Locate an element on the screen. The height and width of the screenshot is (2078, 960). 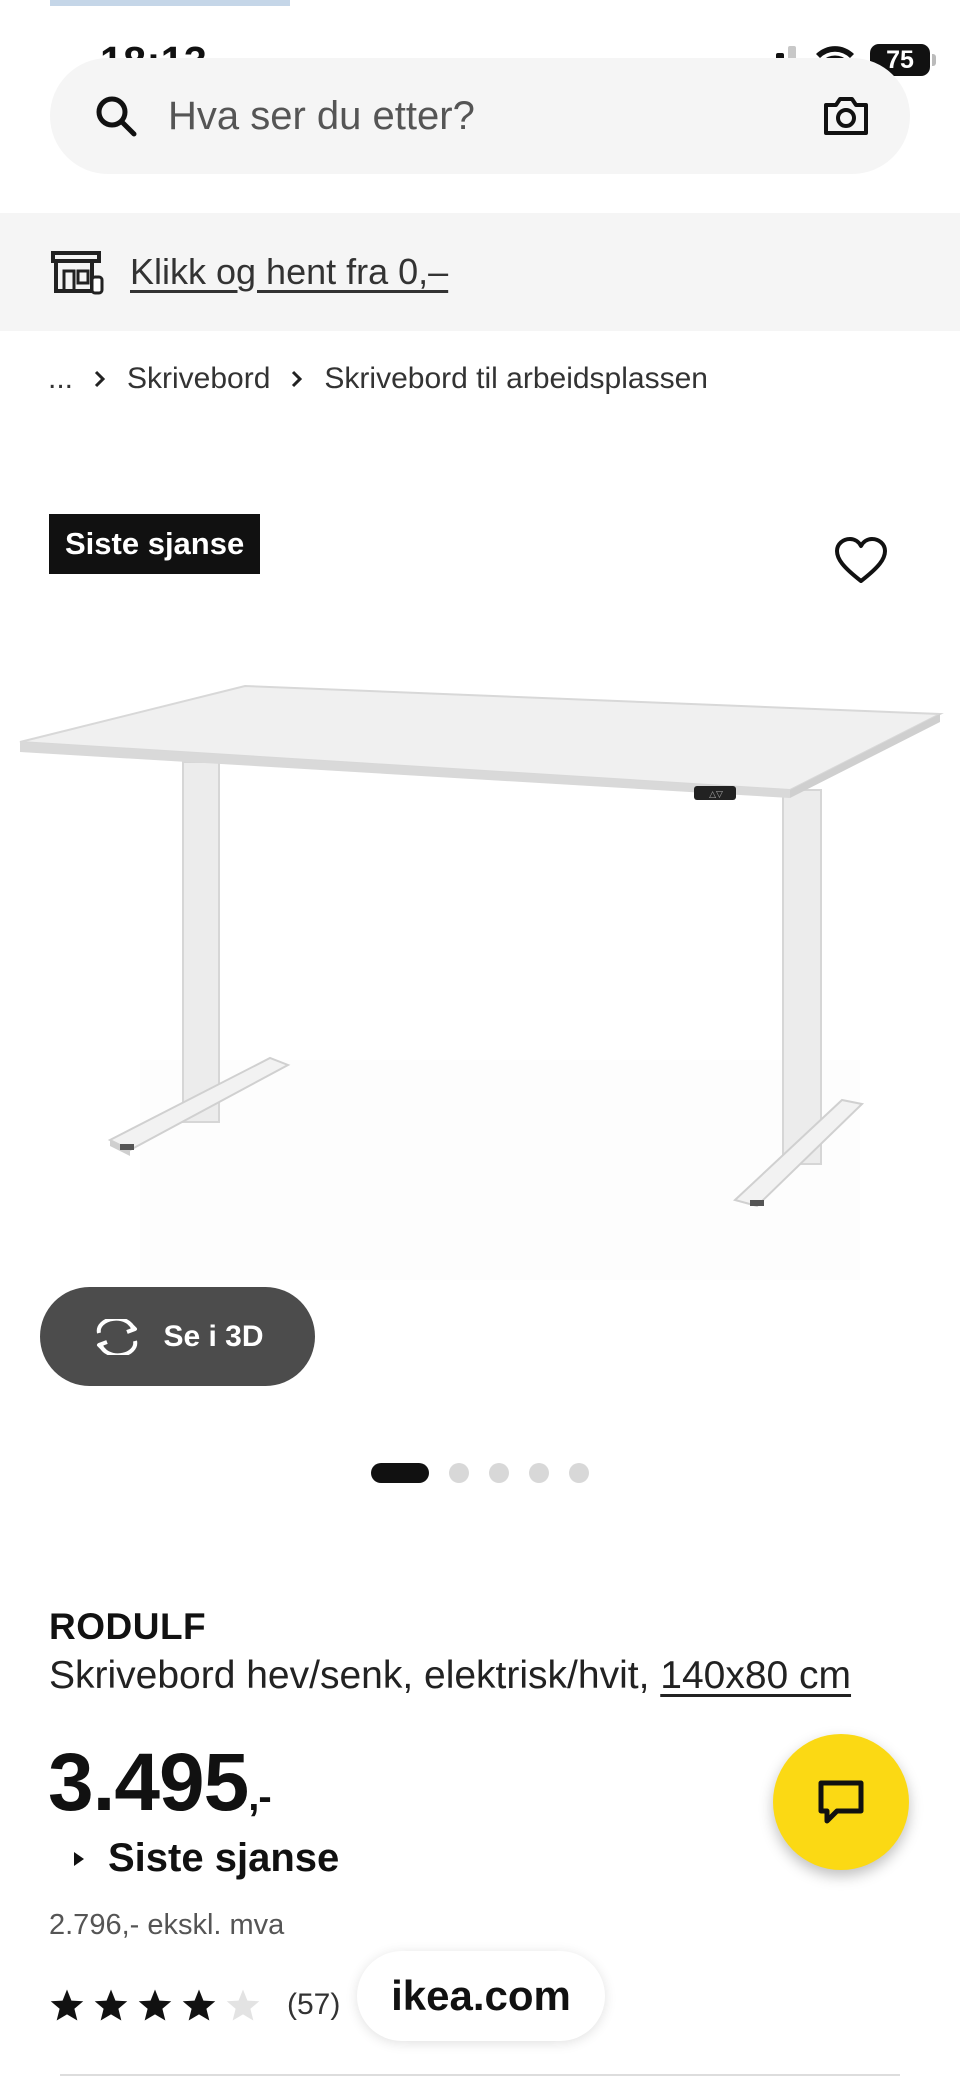
chat-icon is located at coordinates (841, 1802).